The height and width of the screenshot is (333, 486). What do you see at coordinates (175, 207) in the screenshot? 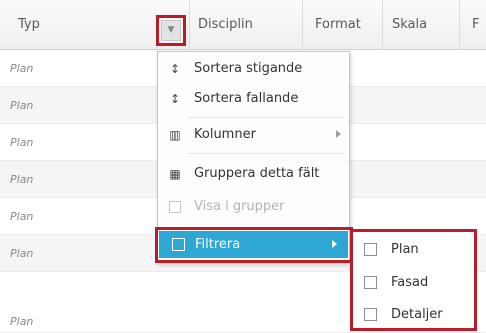
I see `checkbox-icon` at bounding box center [175, 207].